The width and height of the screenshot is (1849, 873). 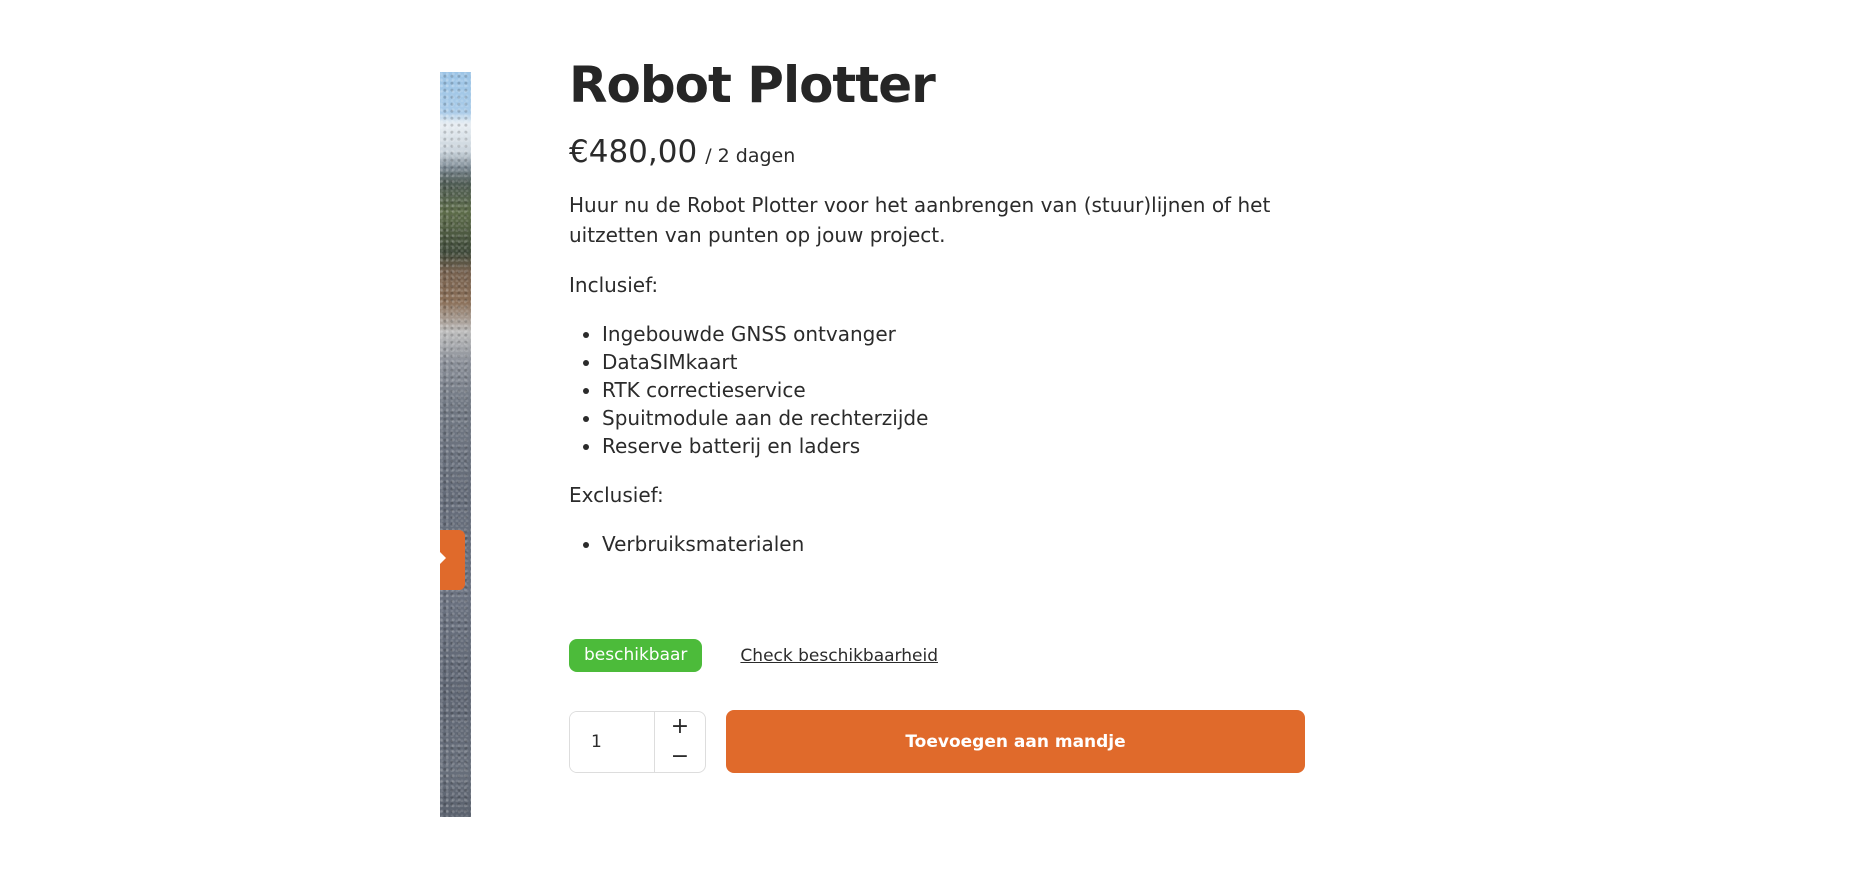 What do you see at coordinates (954, 446) in the screenshot?
I see `list-item: Reserve batterij en laders` at bounding box center [954, 446].